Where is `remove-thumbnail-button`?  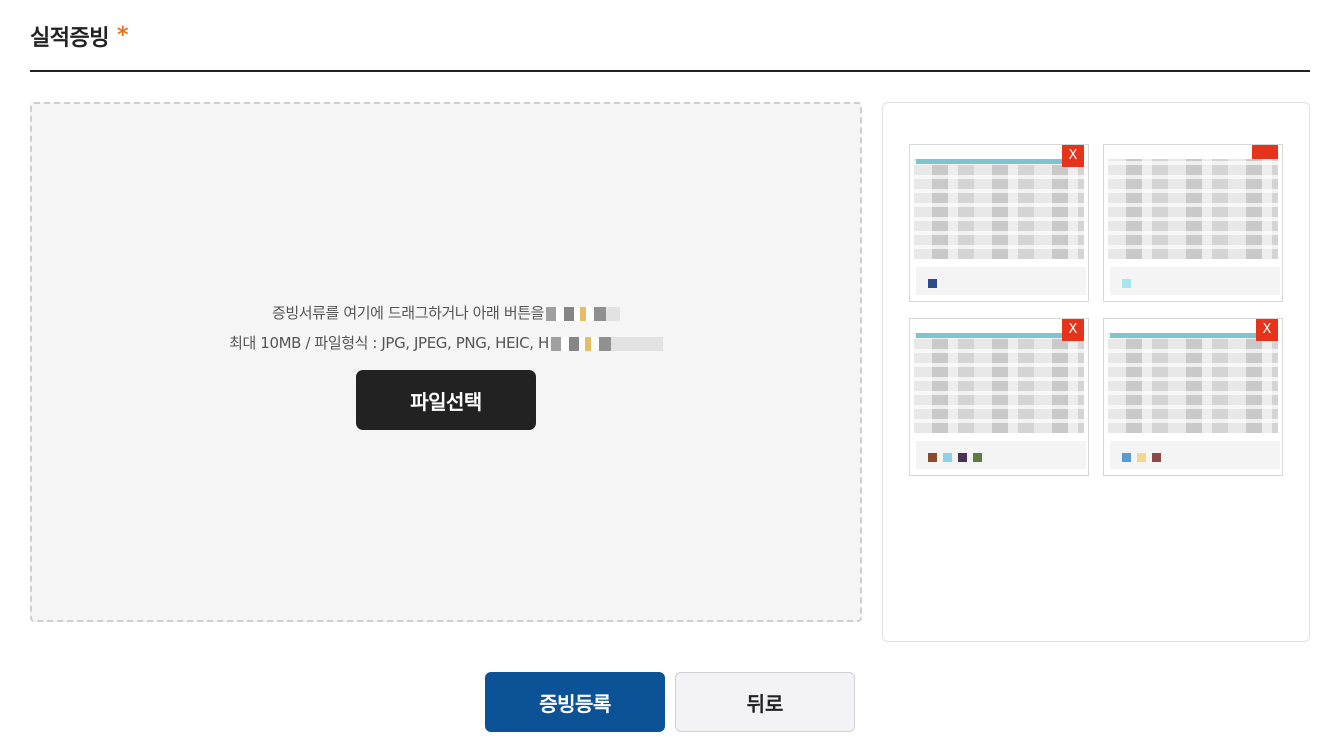 remove-thumbnail-button is located at coordinates (1265, 152).